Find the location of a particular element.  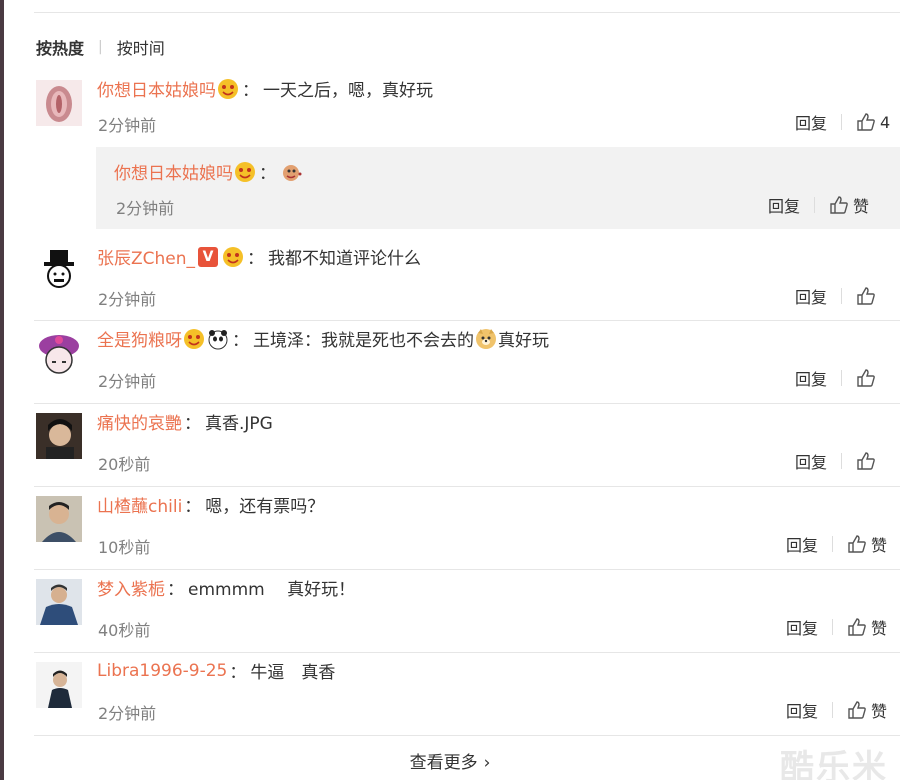

comment-item: 梦入紫栀 ： emmmm 真好玩！ 40秒前 回复 赞 is located at coordinates (467, 612).